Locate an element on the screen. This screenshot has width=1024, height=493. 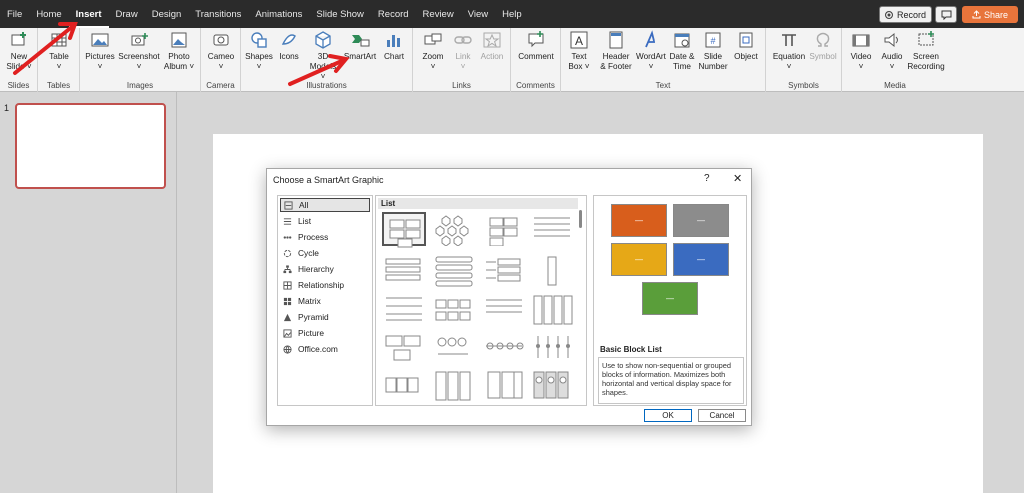
tab-transitions: Transitions is located at coordinates (218, 14).